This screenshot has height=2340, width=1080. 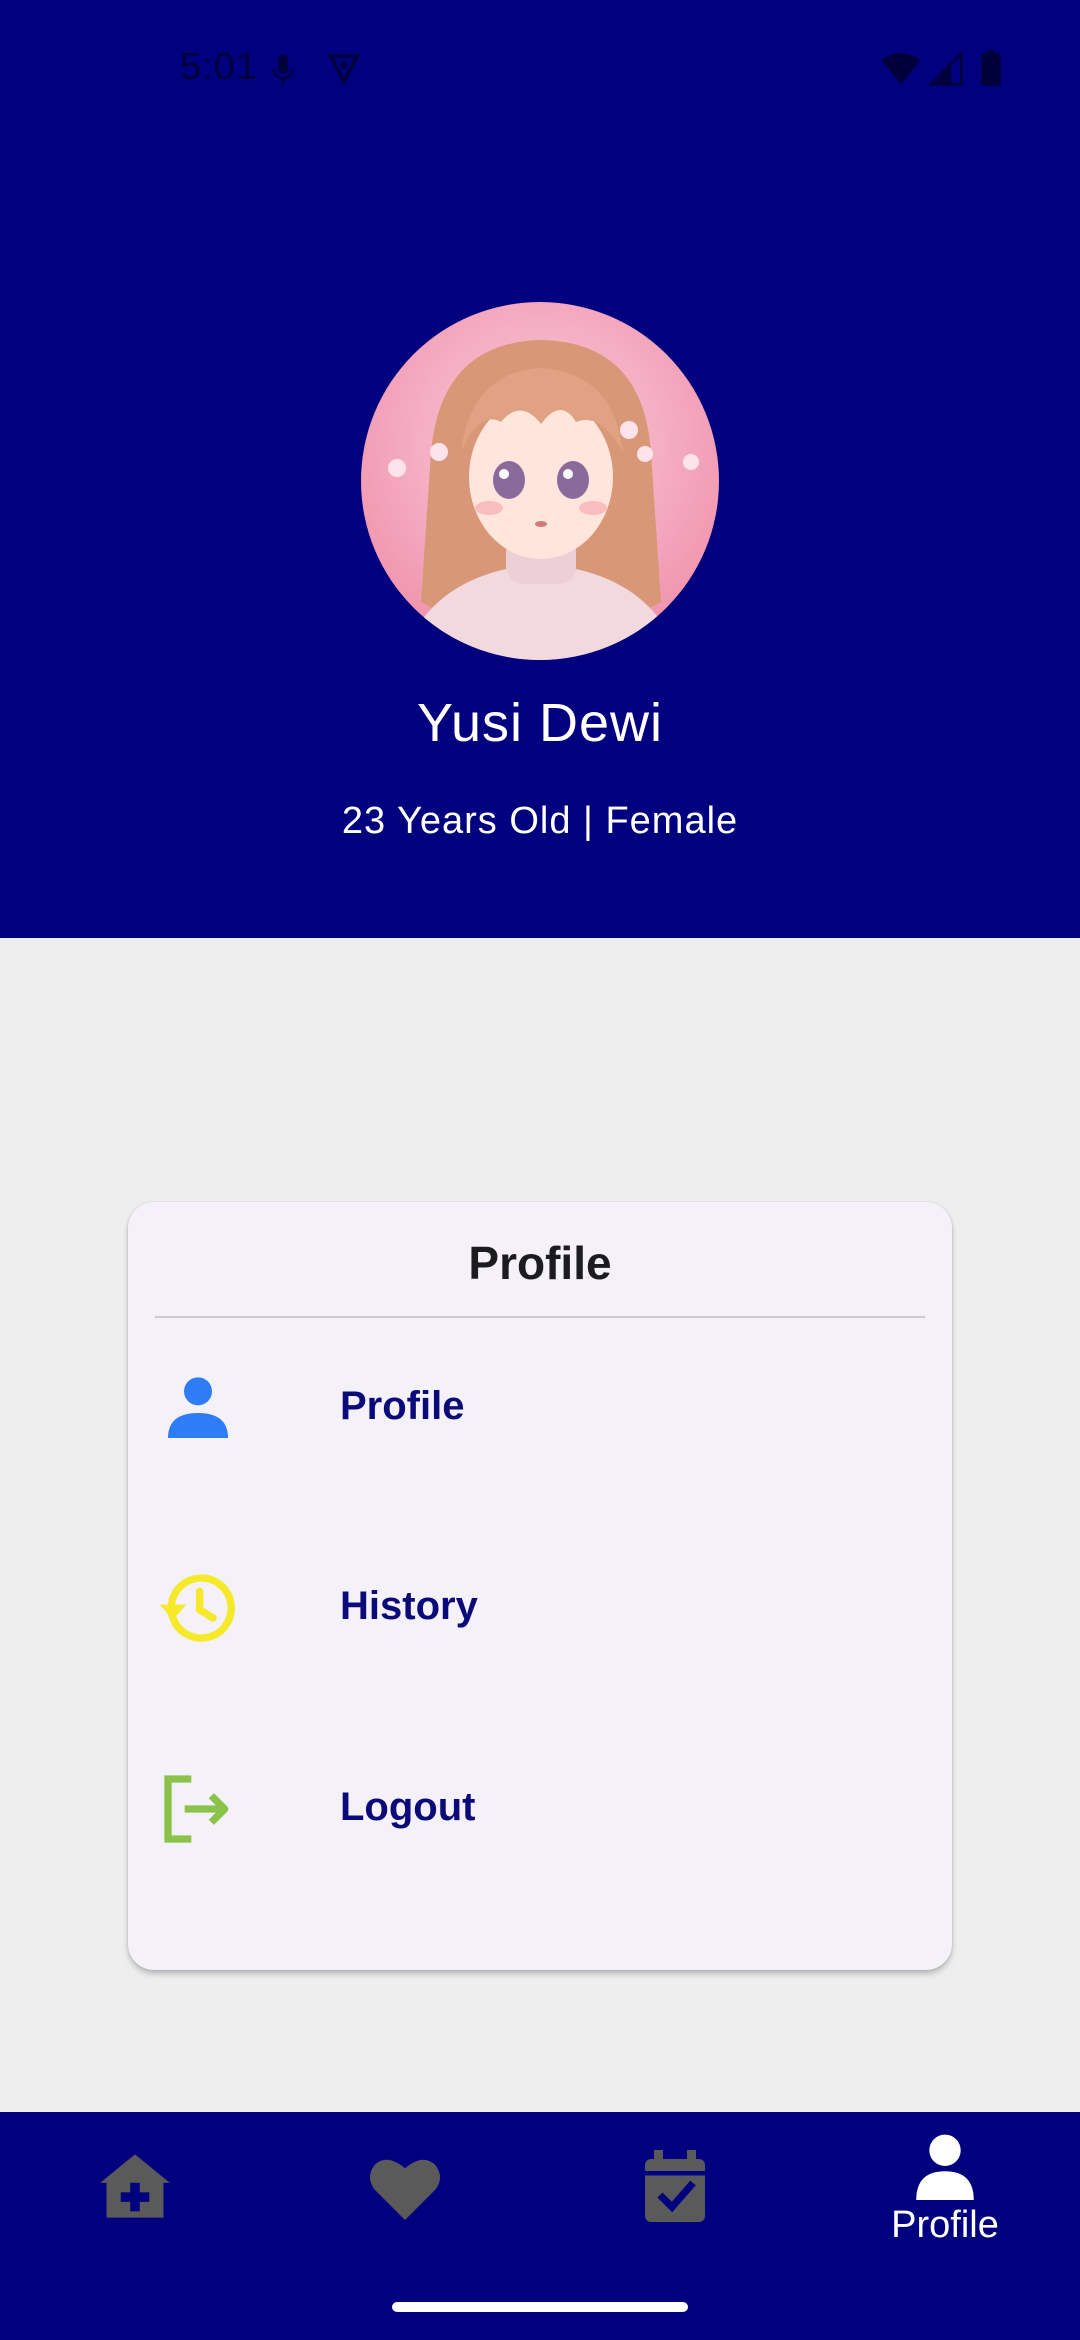 I want to click on nav-item-profile: Profile, so click(x=945, y=2226).